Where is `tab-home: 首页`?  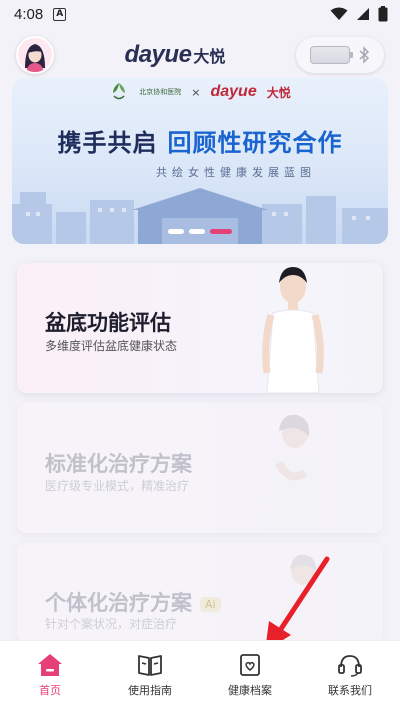 tab-home: 首页 is located at coordinates (50, 675).